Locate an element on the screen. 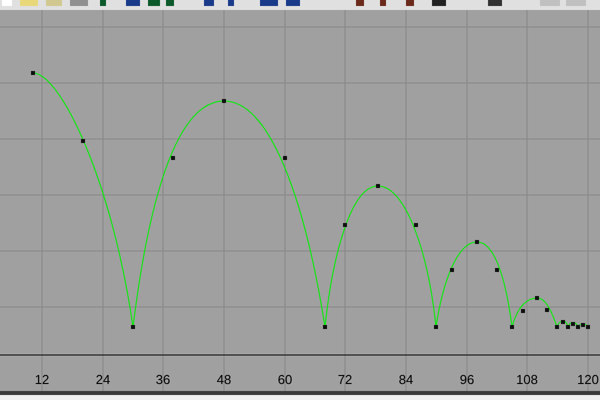 This screenshot has height=400, width=600. frame-label: 120 is located at coordinates (588, 380).